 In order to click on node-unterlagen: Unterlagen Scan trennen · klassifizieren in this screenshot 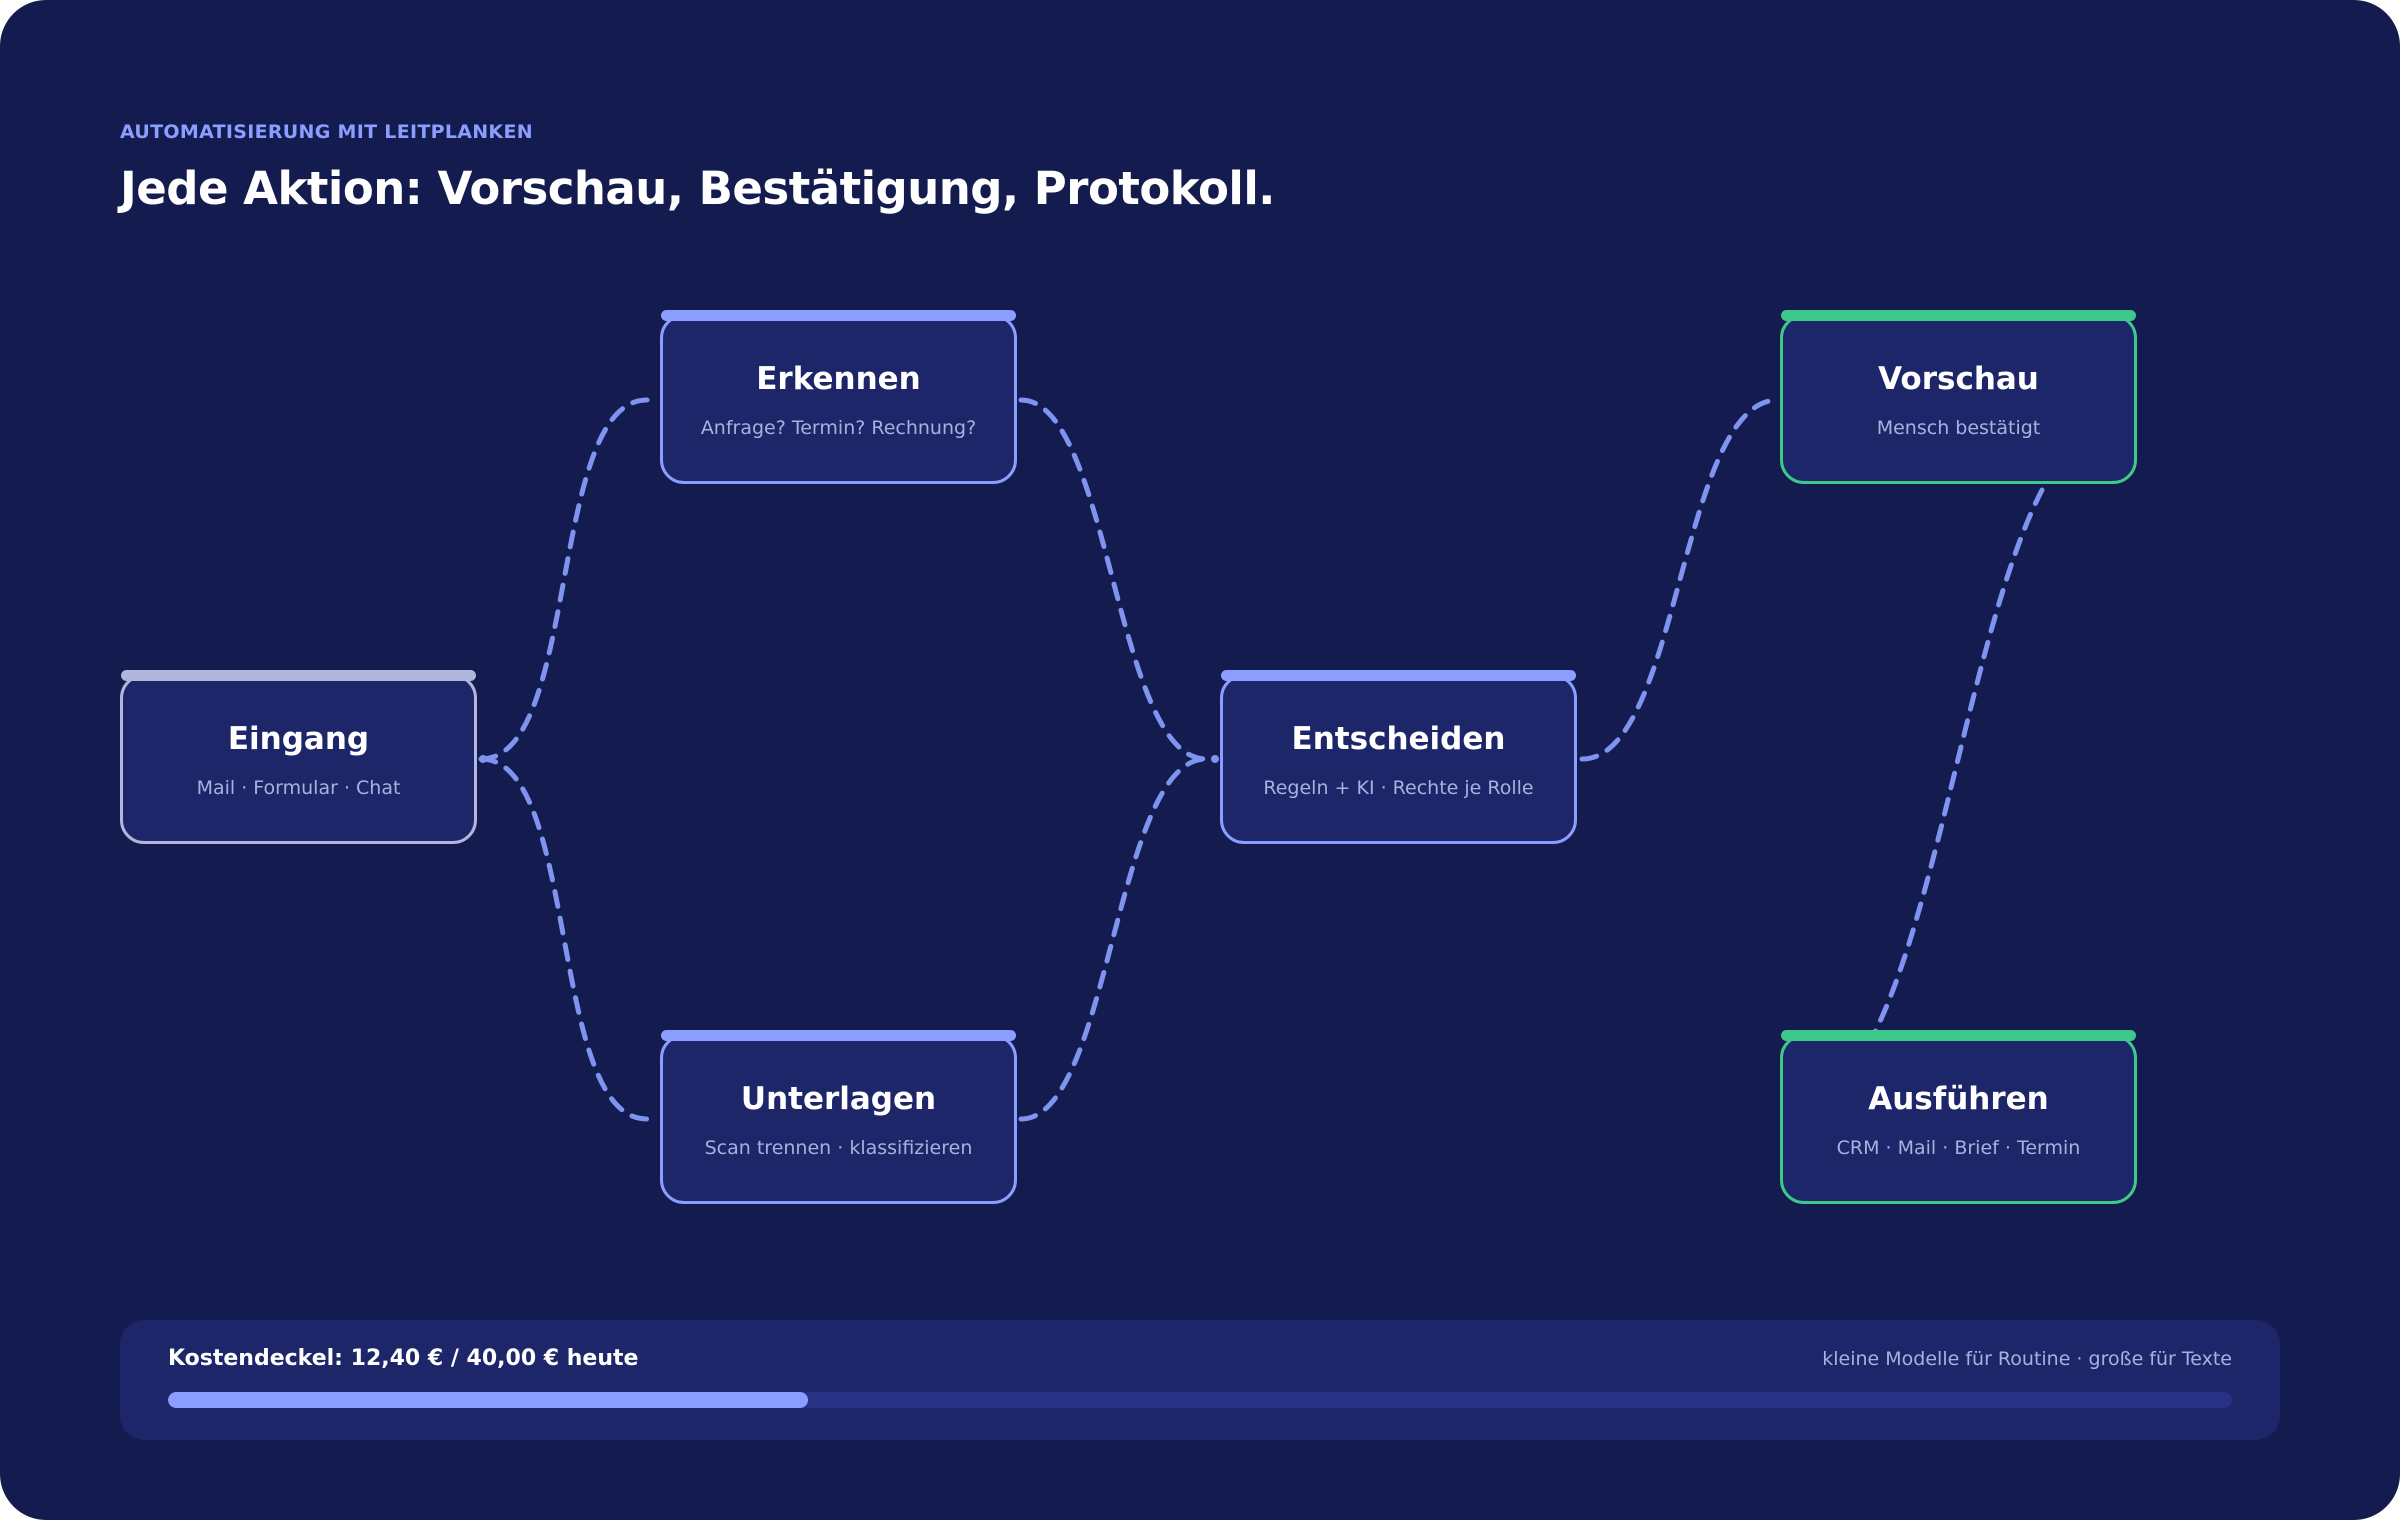, I will do `click(838, 1117)`.